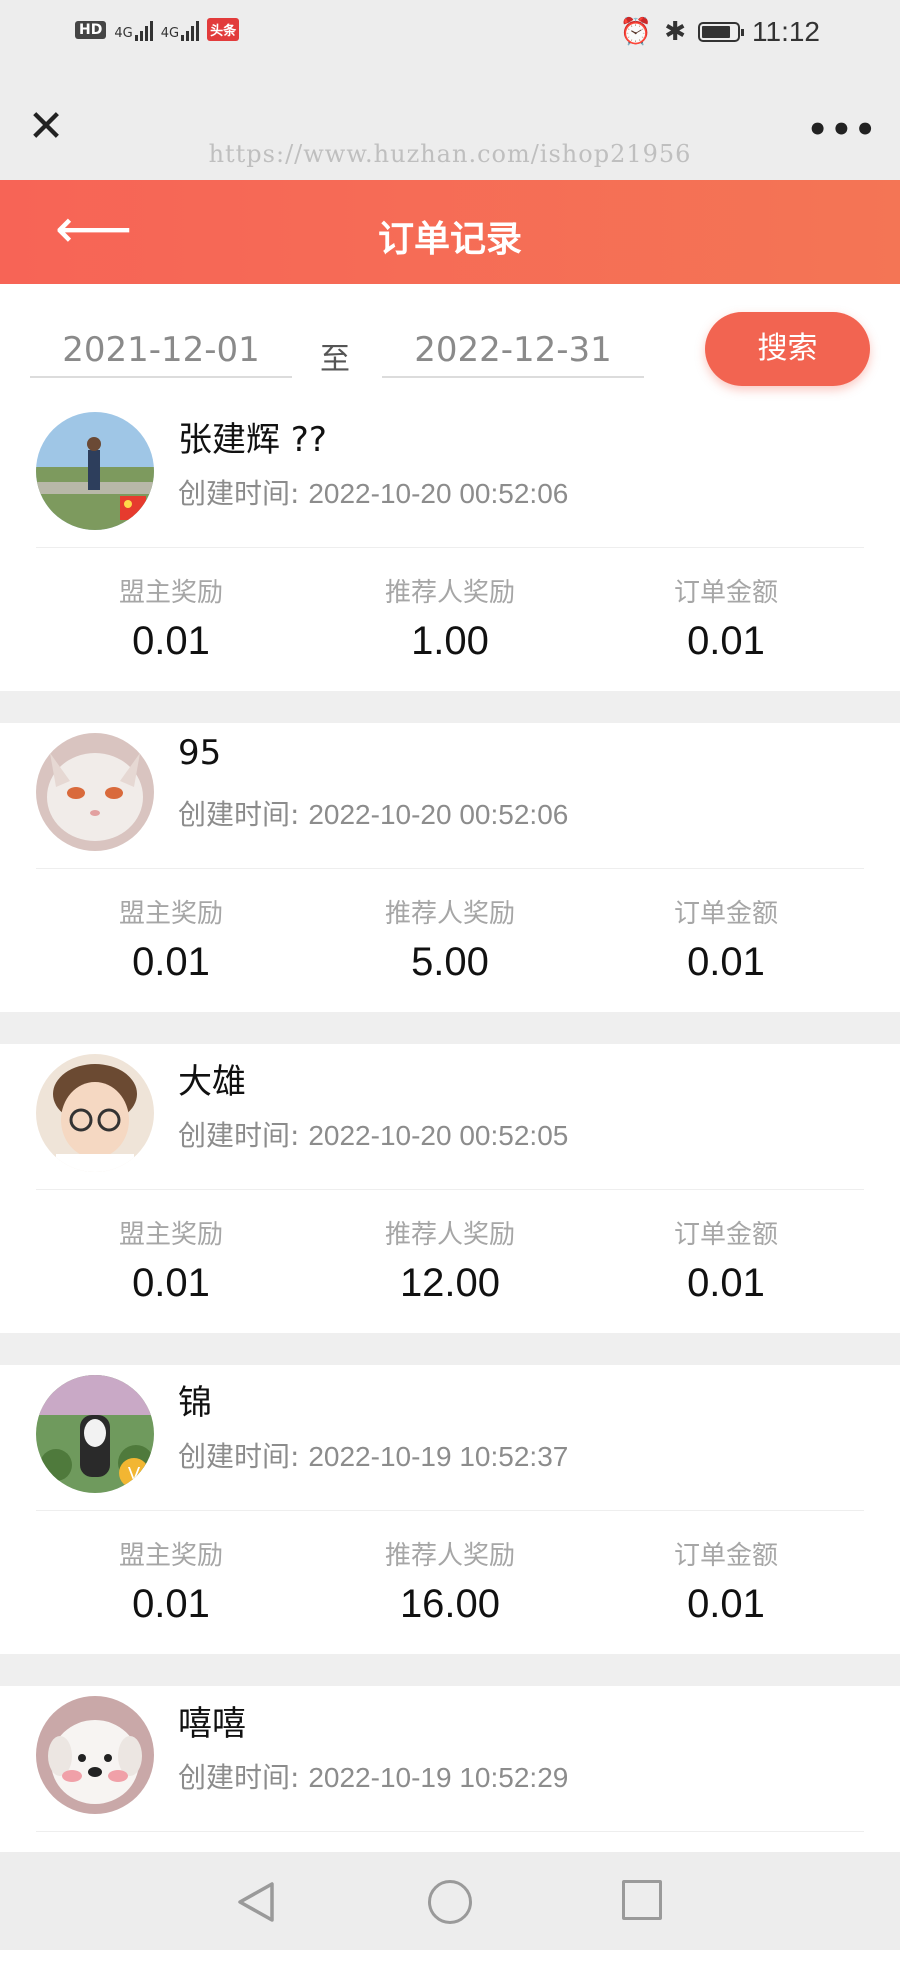 This screenshot has height=1975, width=900. I want to click on referrer-reward-value: 16.00, so click(450, 1604).